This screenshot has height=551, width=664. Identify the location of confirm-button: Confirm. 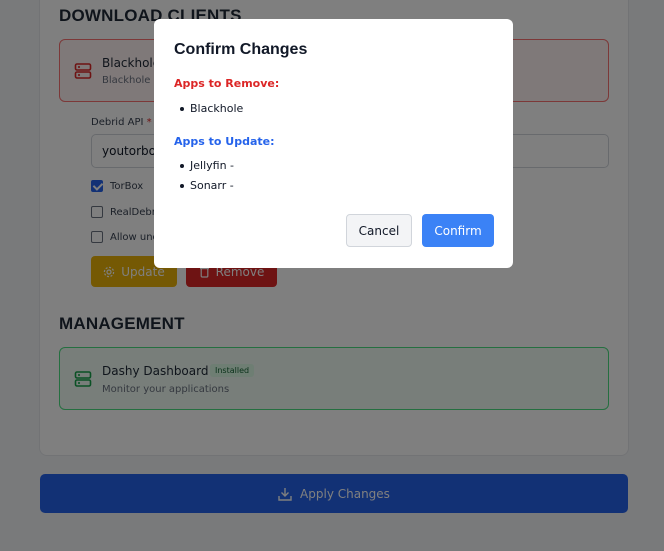
(458, 230).